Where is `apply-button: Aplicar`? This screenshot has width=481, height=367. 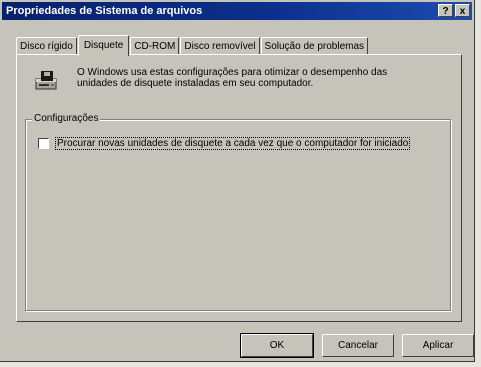 apply-button: Aplicar is located at coordinates (438, 345).